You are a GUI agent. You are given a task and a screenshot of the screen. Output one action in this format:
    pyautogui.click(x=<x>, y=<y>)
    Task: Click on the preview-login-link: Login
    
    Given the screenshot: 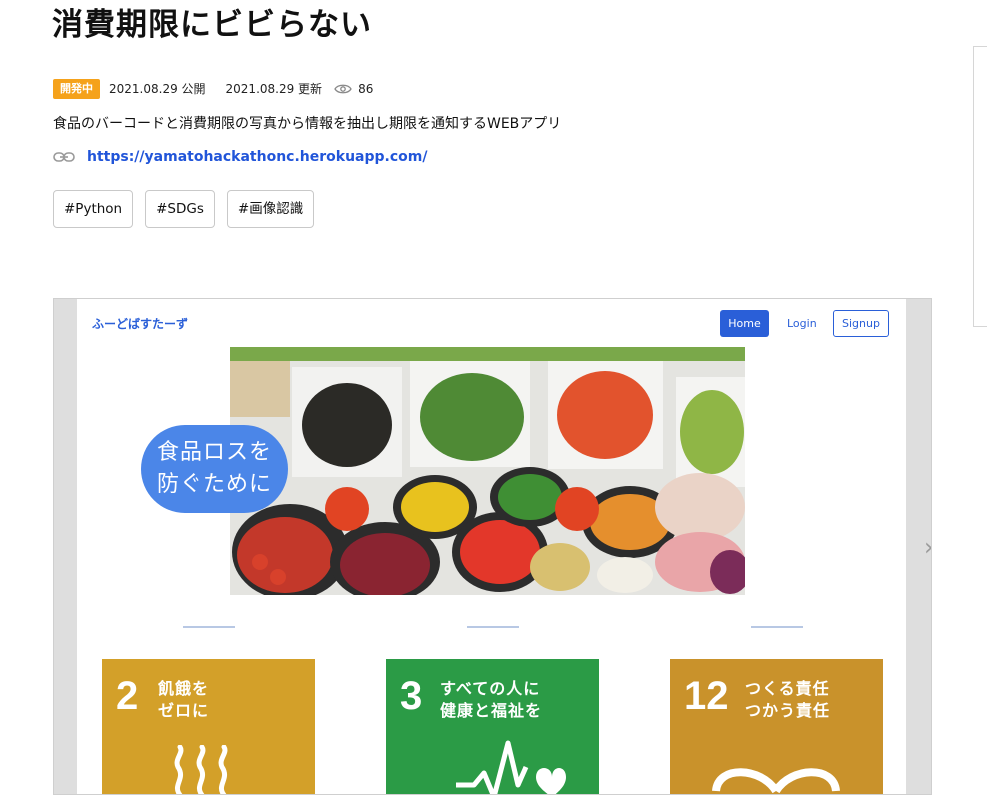 What is the action you would take?
    pyautogui.click(x=802, y=323)
    